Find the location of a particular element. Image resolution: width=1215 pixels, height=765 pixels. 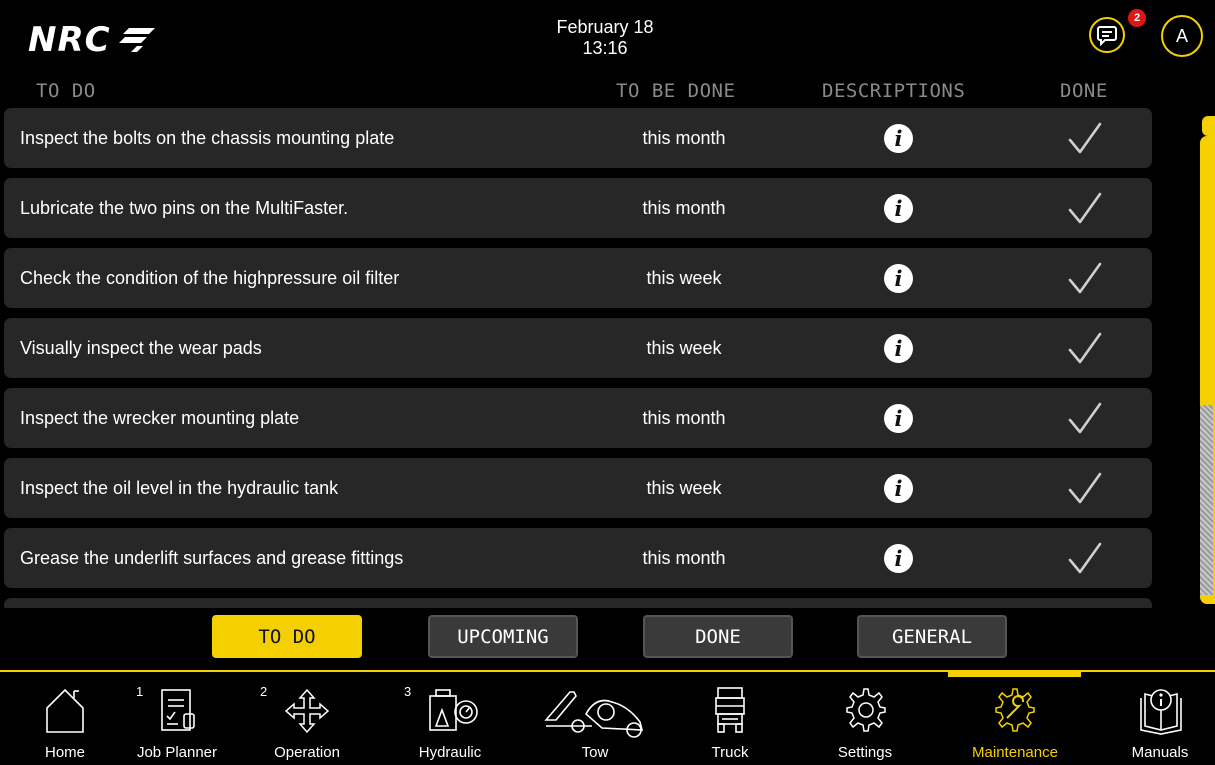

wrench-gear-icon is located at coordinates (1015, 710).